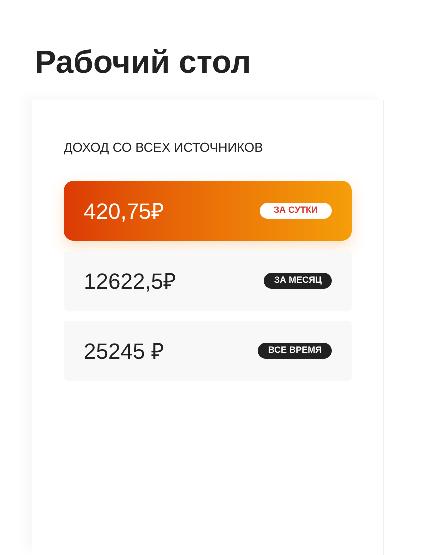  Describe the element at coordinates (295, 351) in the screenshot. I see `period-badge: ВСЕ ВРЕМЯ` at that location.